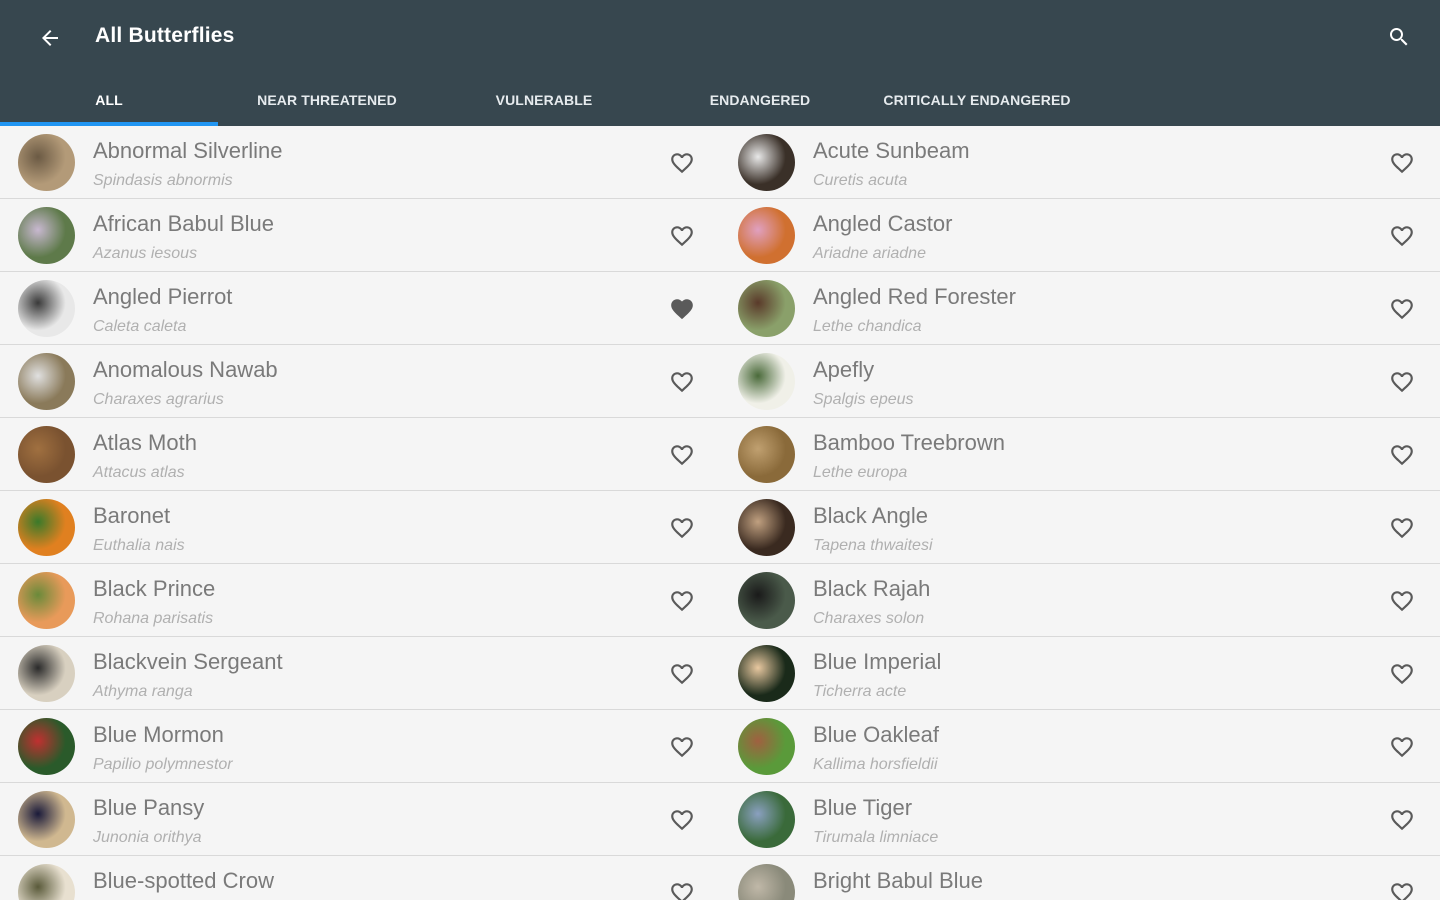  What do you see at coordinates (50, 38) in the screenshot?
I see `back-button` at bounding box center [50, 38].